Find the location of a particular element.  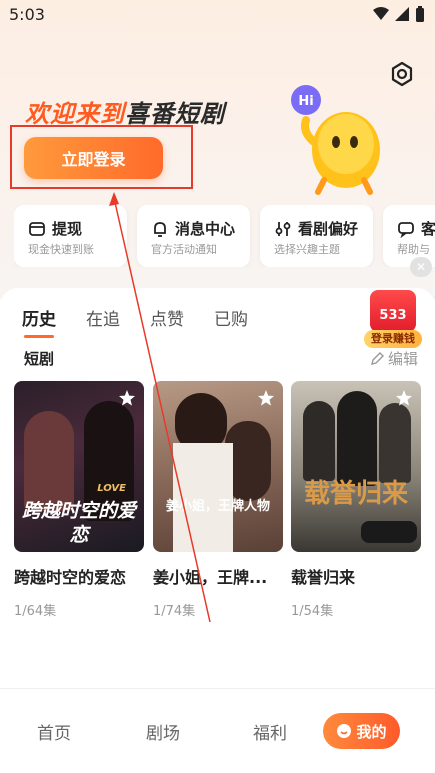

nav-mine-label: 我的 is located at coordinates (371, 731).